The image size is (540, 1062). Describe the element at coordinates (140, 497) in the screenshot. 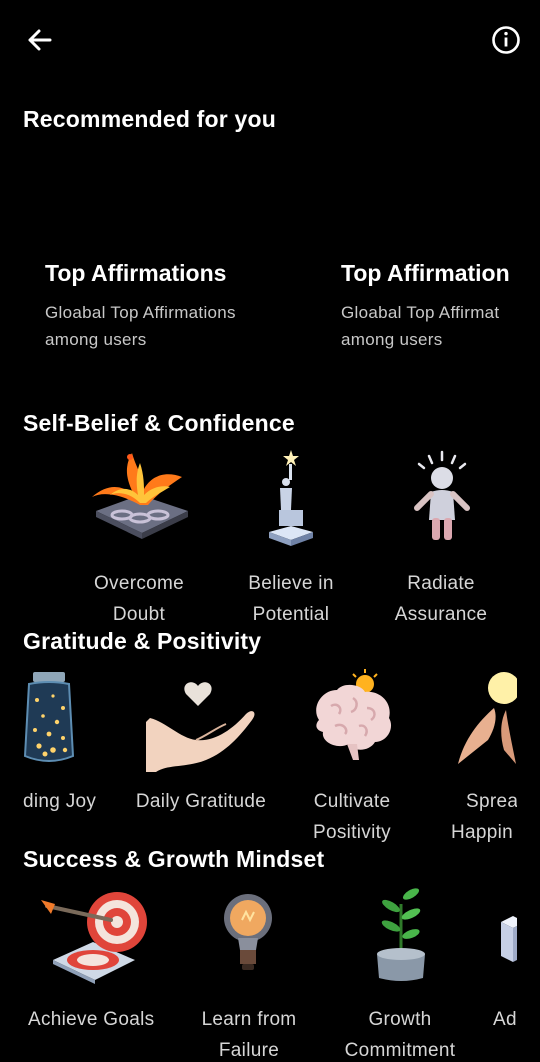

I see `phoenix-chains-icon` at that location.